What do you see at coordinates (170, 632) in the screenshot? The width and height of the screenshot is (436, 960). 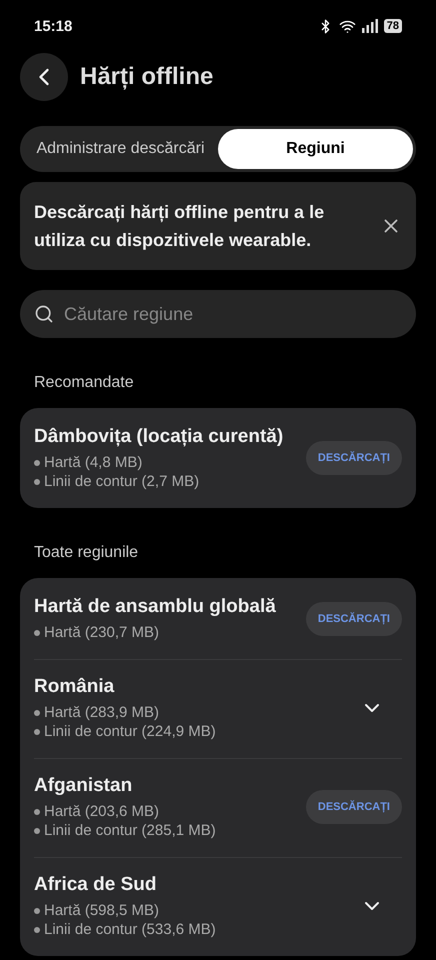 I see `region-detail: Hartă (230,7 MB)` at bounding box center [170, 632].